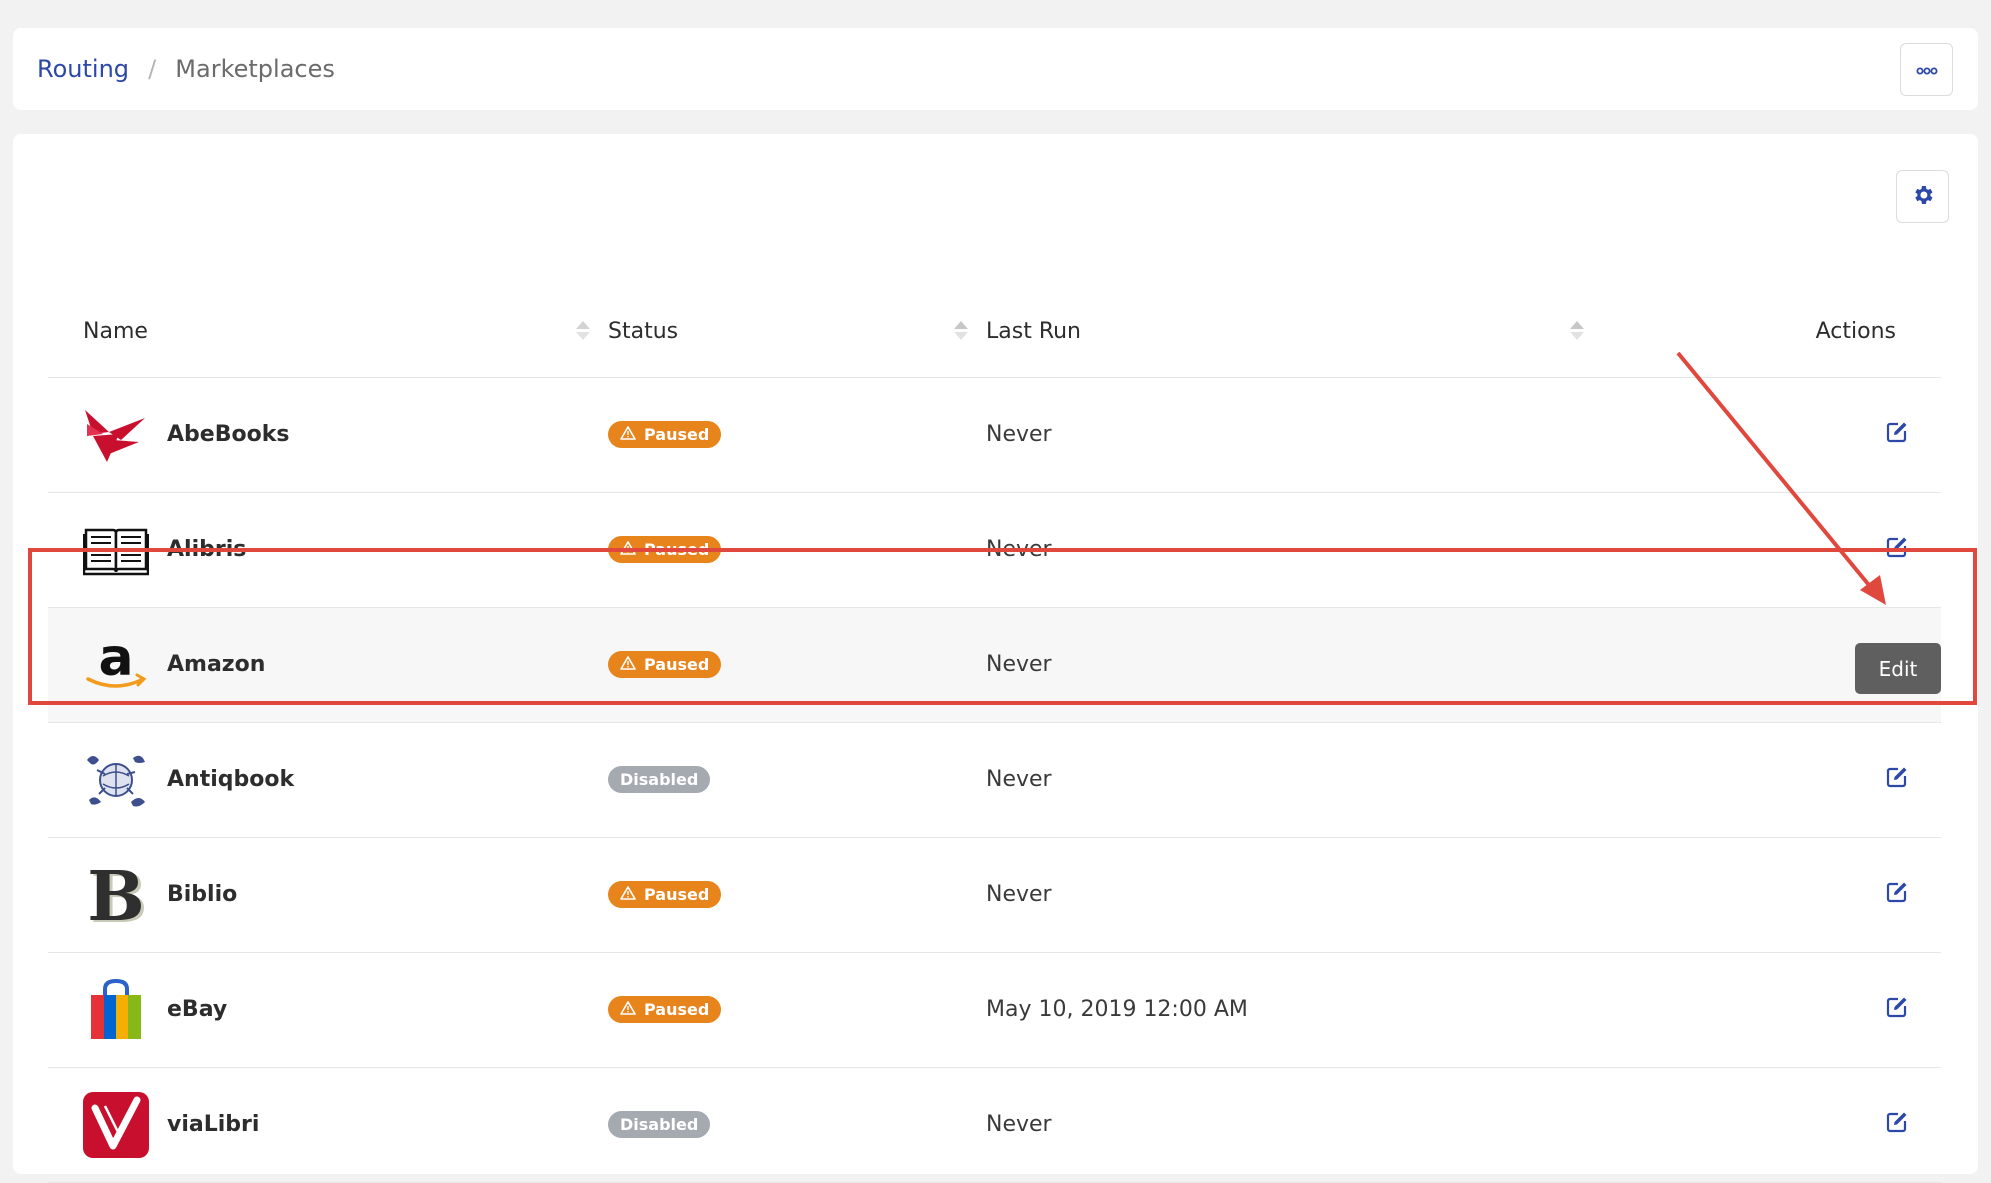 The height and width of the screenshot is (1183, 1991). What do you see at coordinates (231, 779) in the screenshot?
I see `marketplace-name: Antiqbook` at bounding box center [231, 779].